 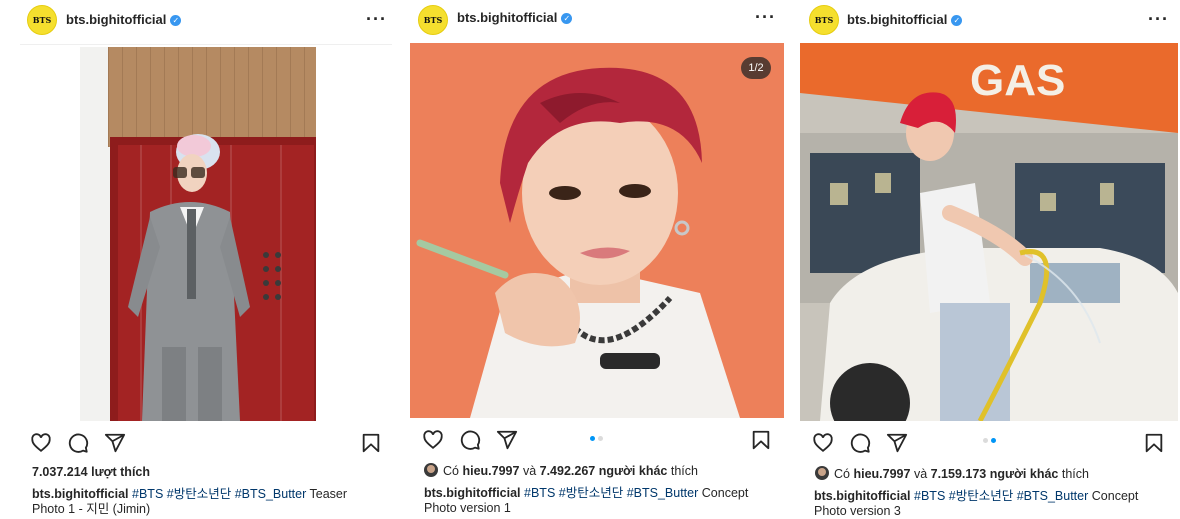 What do you see at coordinates (120, 472) in the screenshot?
I see `likes-suffix: lượt thích` at bounding box center [120, 472].